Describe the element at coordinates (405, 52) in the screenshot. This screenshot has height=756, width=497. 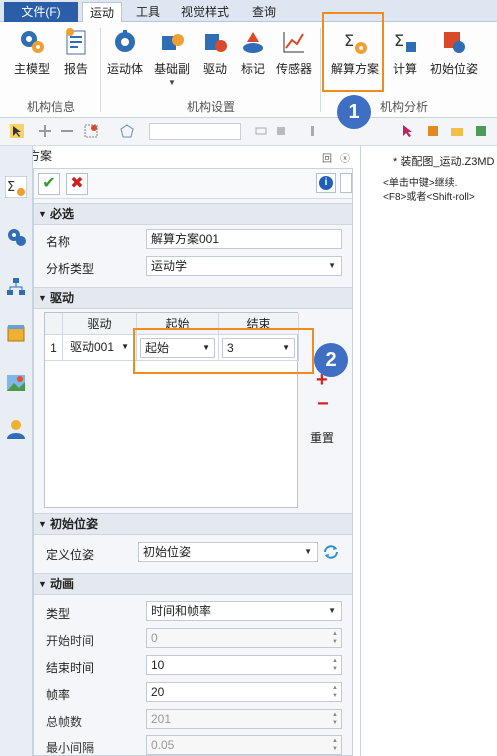
I see `calculate-button: Σ 计算` at that location.